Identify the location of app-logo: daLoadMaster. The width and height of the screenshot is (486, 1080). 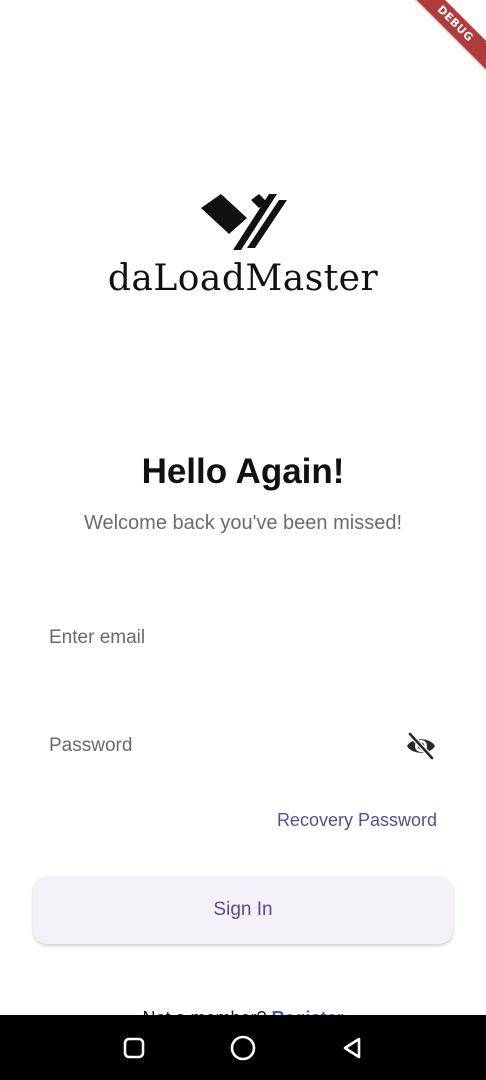
(243, 244).